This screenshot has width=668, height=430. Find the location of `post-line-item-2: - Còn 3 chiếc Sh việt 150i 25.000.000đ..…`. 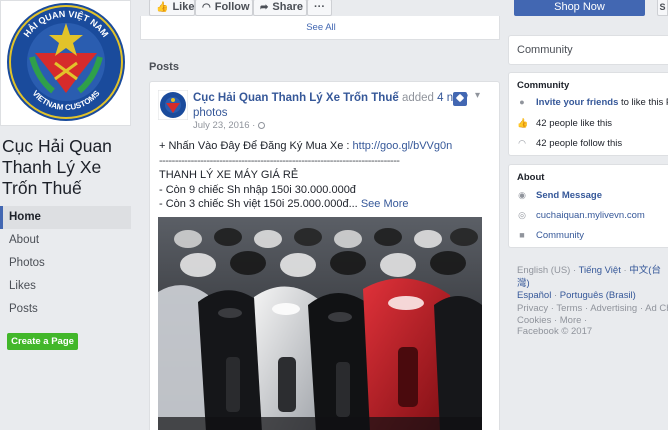

post-line-item-2: - Còn 3 chiếc Sh việt 150i 25.000.000đ..… is located at coordinates (284, 204).